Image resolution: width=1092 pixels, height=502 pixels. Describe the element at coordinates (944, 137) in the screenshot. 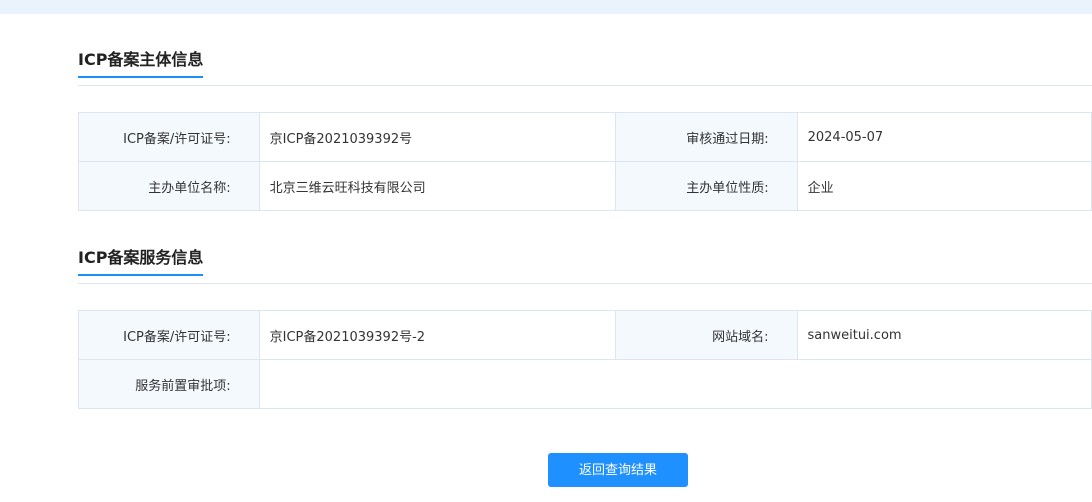

I see `field-value-approval-date: 2024-05-07` at that location.